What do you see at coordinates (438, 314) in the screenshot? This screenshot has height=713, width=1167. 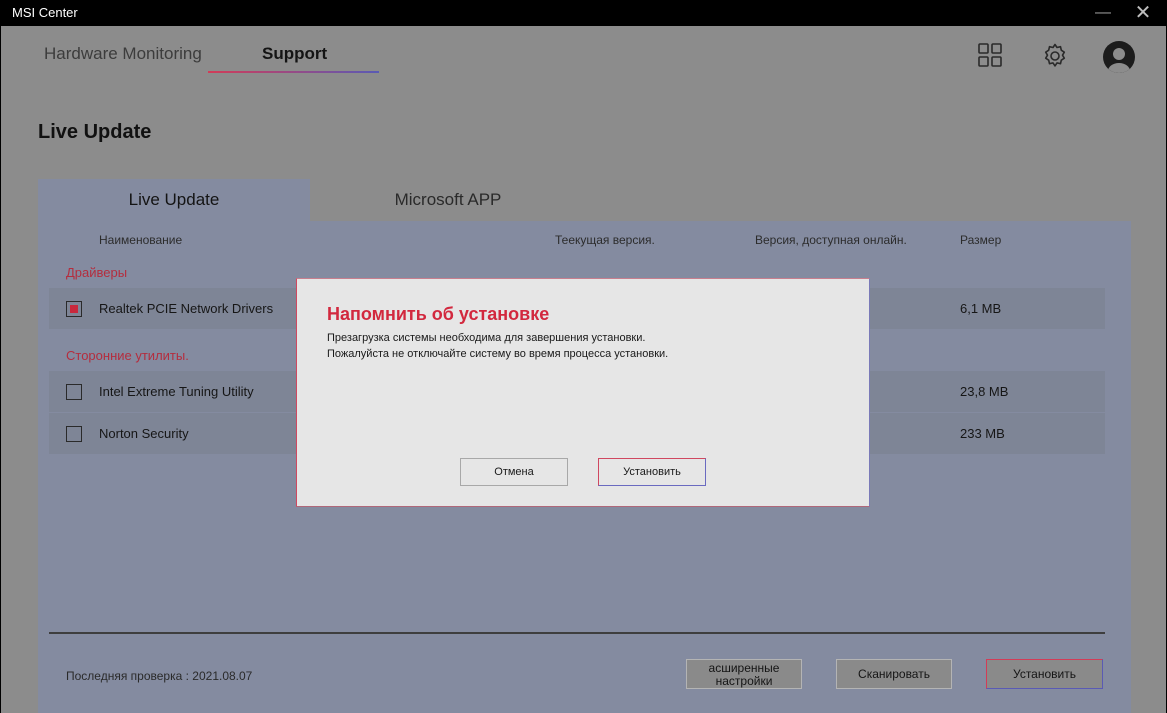 I see `dialog-title: Напомнить об установке` at bounding box center [438, 314].